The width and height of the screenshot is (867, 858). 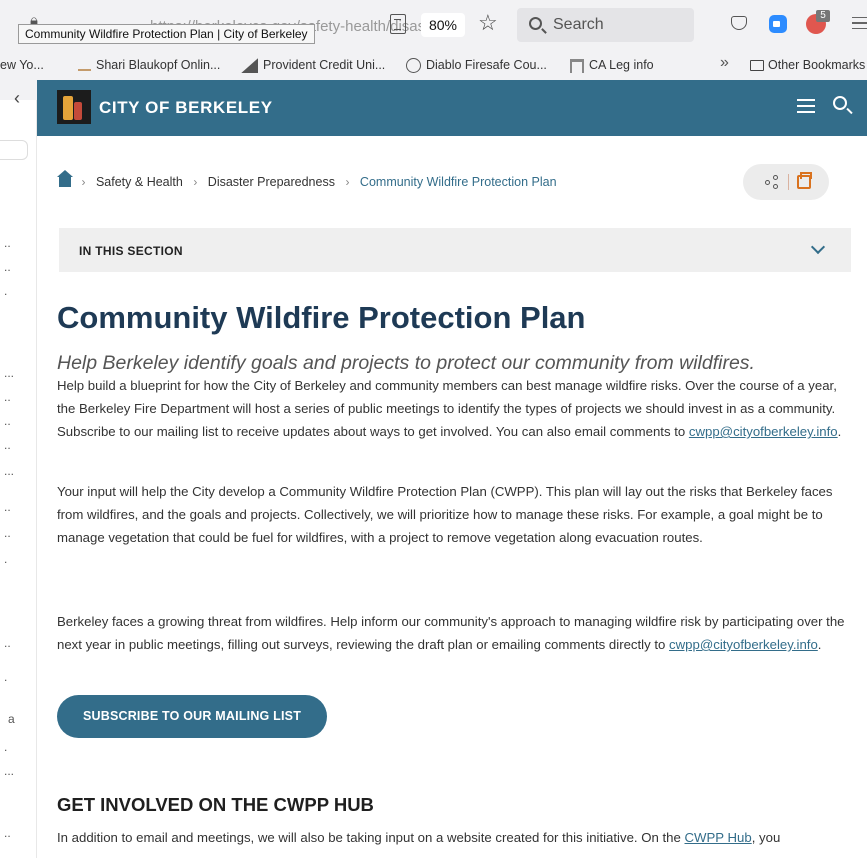 What do you see at coordinates (458, 182) in the screenshot?
I see `breadcrumb-current: Community Wildfire Protection Plan` at bounding box center [458, 182].